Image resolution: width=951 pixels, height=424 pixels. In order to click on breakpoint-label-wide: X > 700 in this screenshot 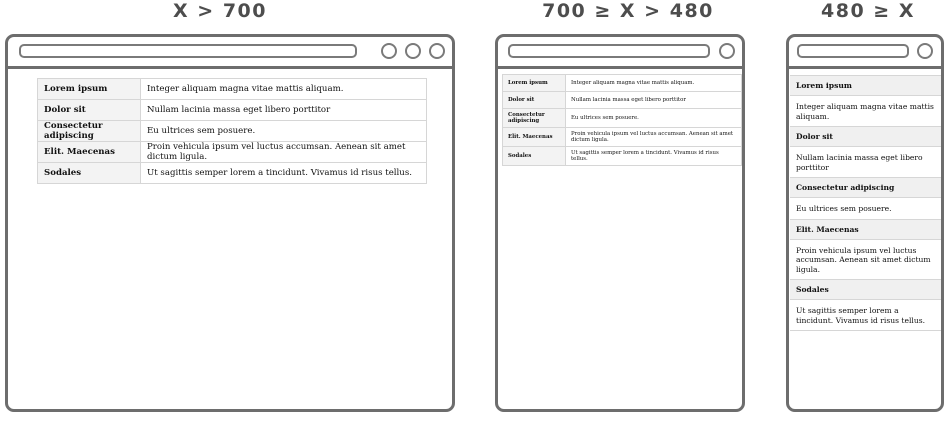, I will do `click(220, 11)`.